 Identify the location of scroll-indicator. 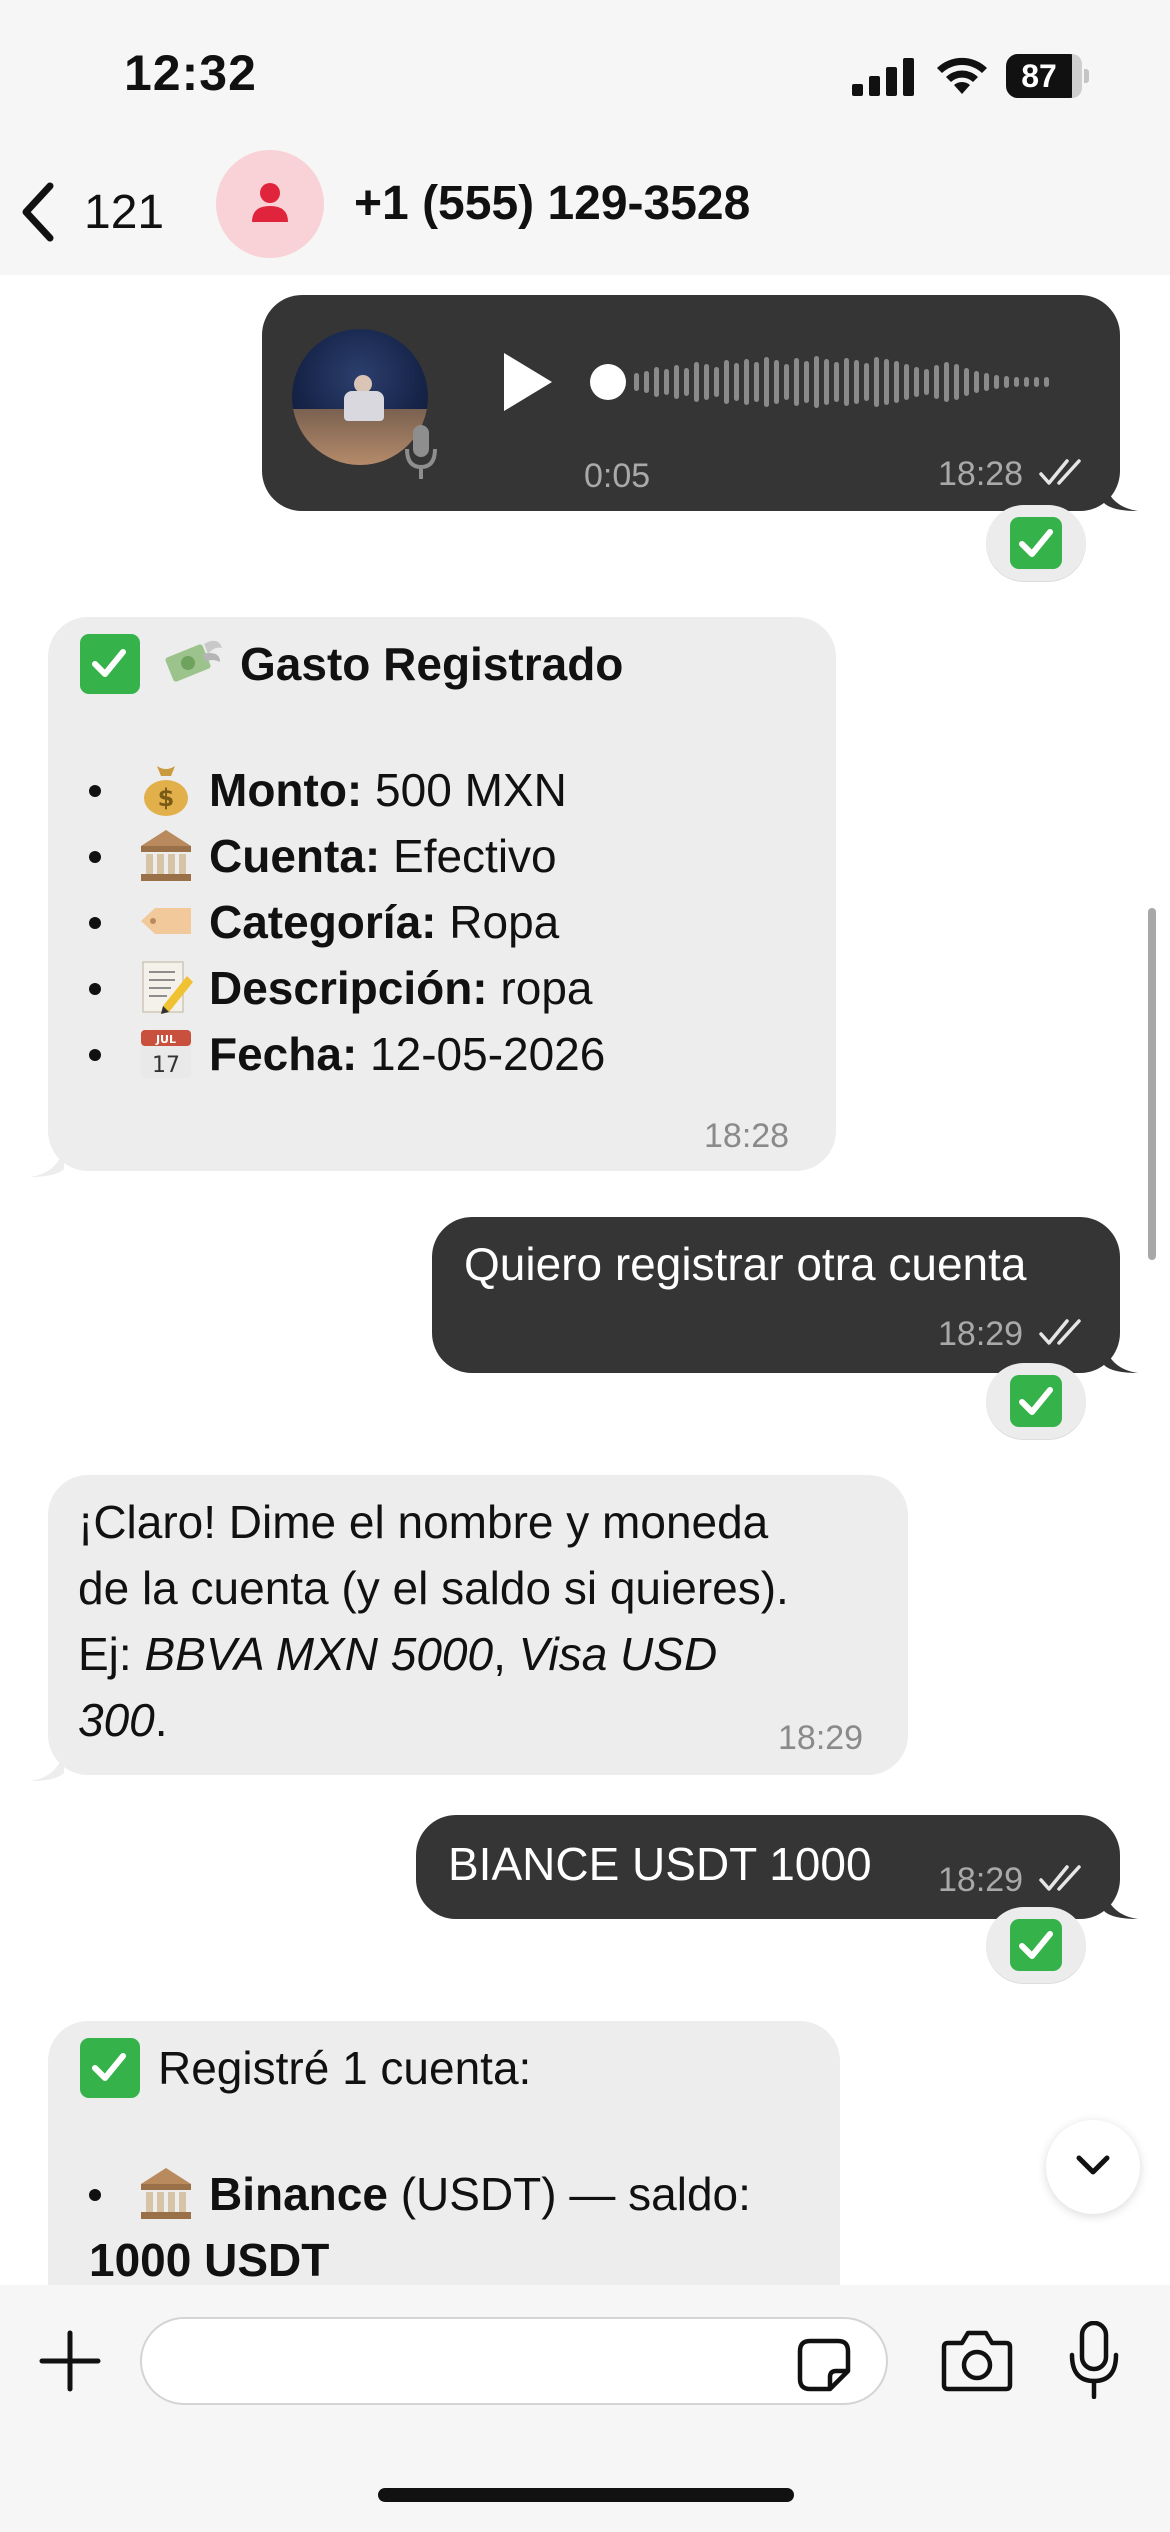
(1152, 1084).